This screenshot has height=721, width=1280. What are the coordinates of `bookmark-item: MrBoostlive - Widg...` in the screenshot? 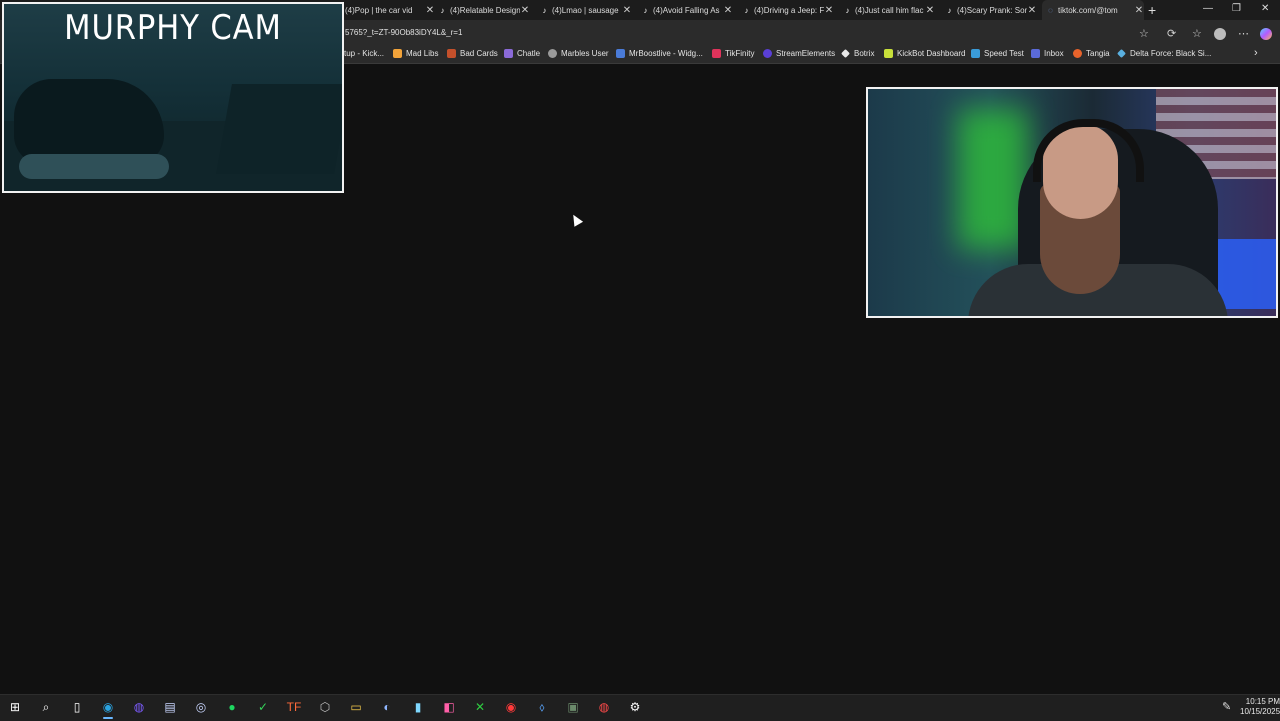 It's located at (659, 53).